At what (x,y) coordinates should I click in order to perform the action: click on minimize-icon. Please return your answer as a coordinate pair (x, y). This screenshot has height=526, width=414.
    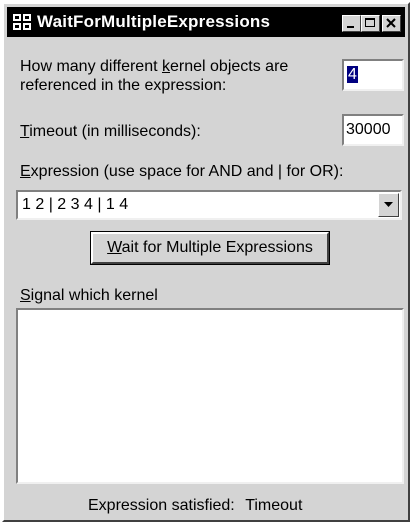
    Looking at the image, I should click on (350, 27).